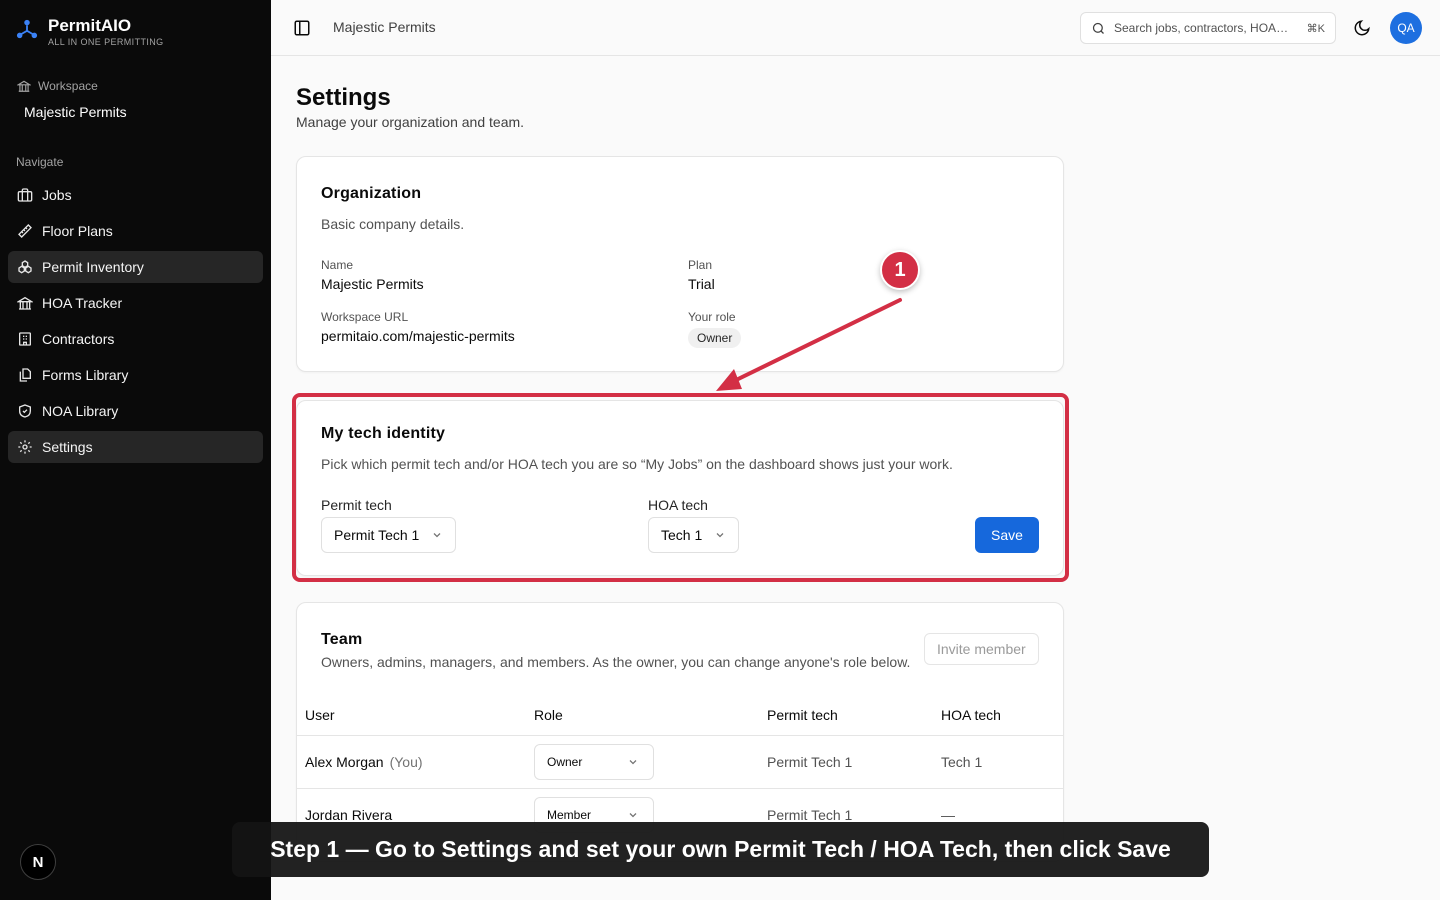  Describe the element at coordinates (135, 375) in the screenshot. I see `sidebar-item-forms-library: Forms Library` at that location.